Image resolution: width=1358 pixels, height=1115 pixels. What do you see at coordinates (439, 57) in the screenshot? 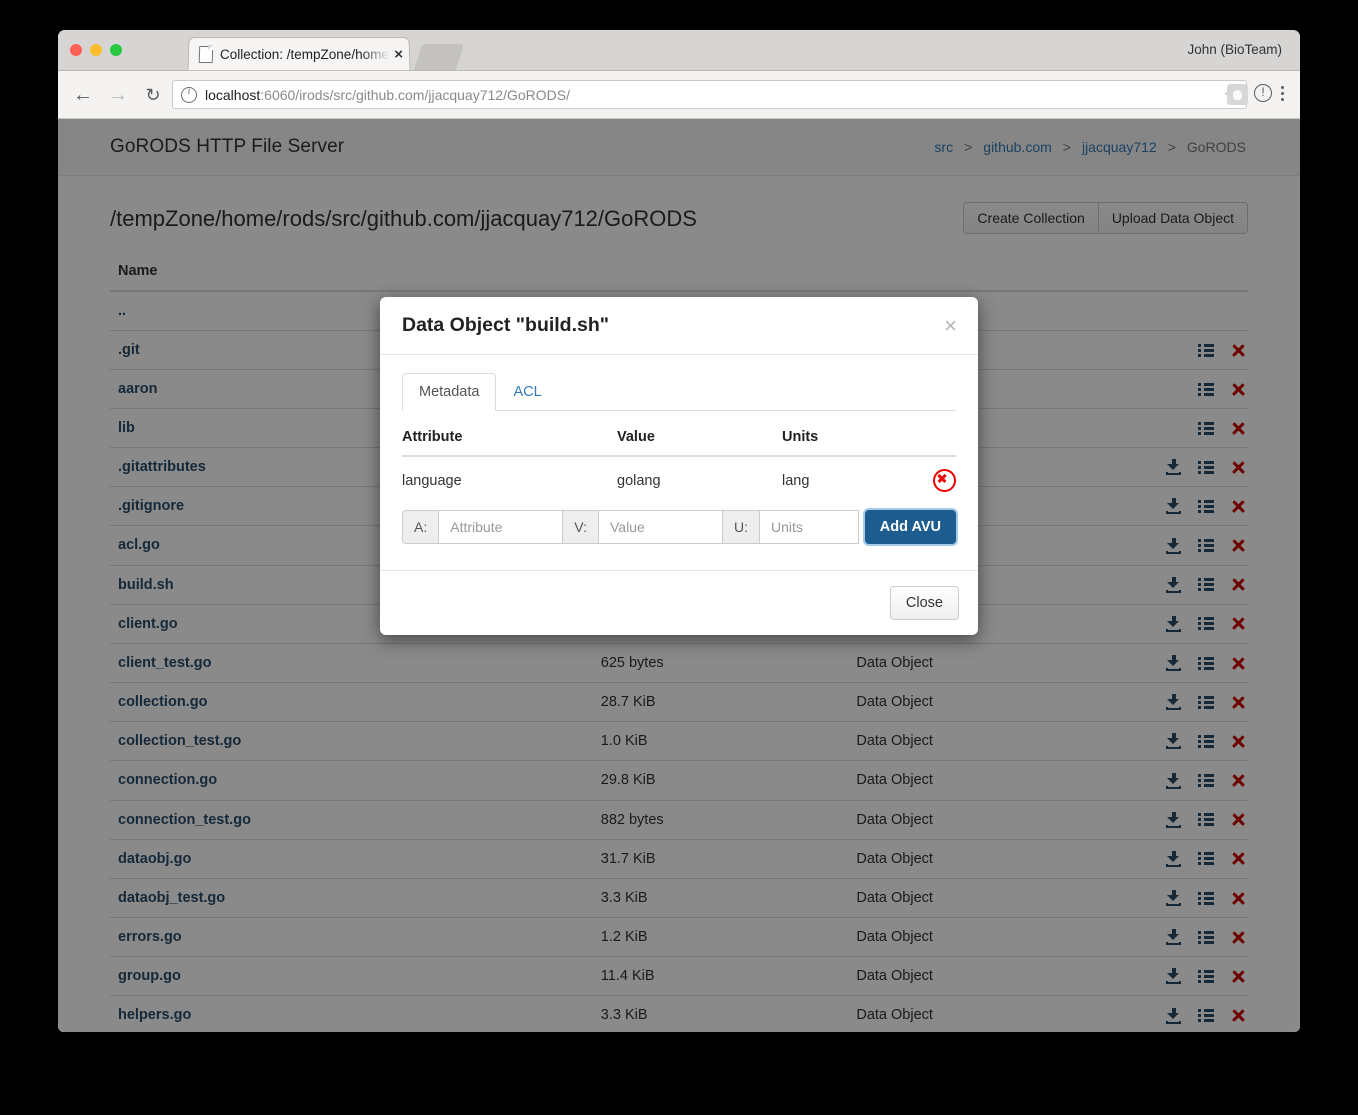
I see `new-tab-button` at bounding box center [439, 57].